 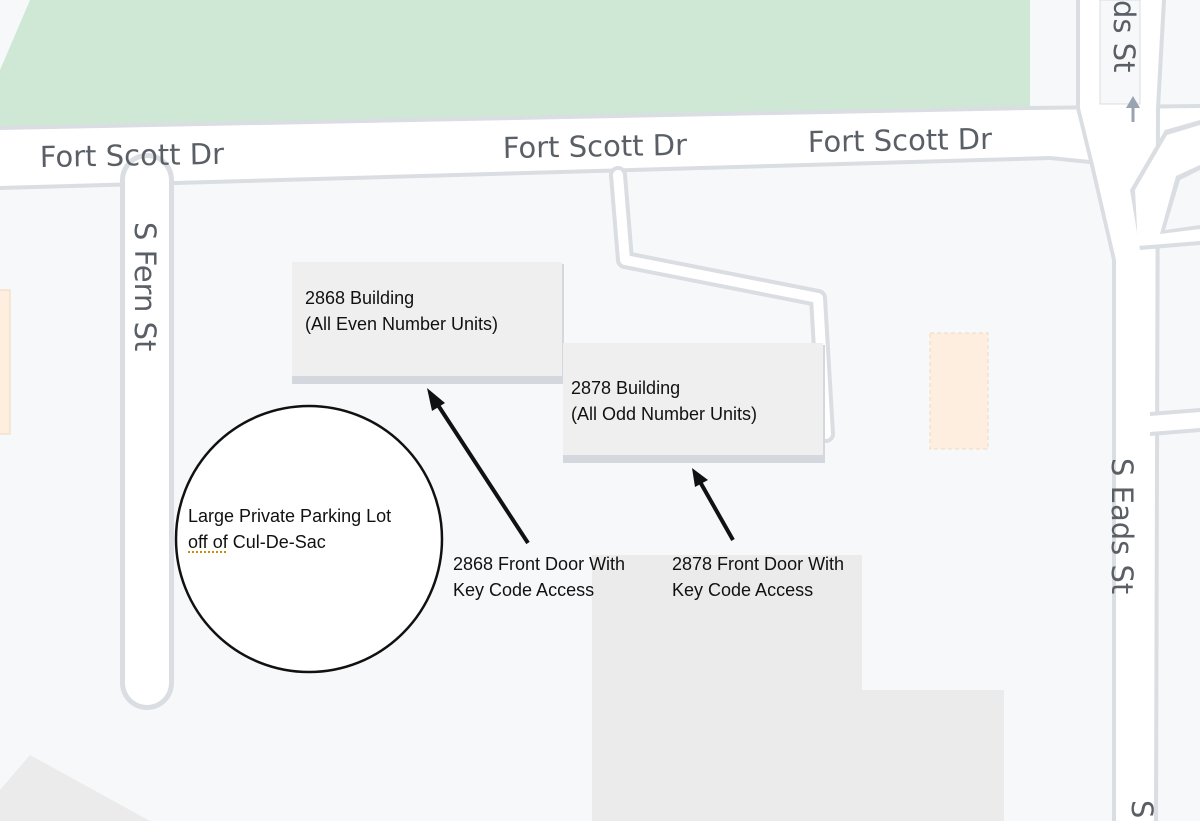 What do you see at coordinates (208, 542) in the screenshot?
I see `spellcheck-underline: off of` at bounding box center [208, 542].